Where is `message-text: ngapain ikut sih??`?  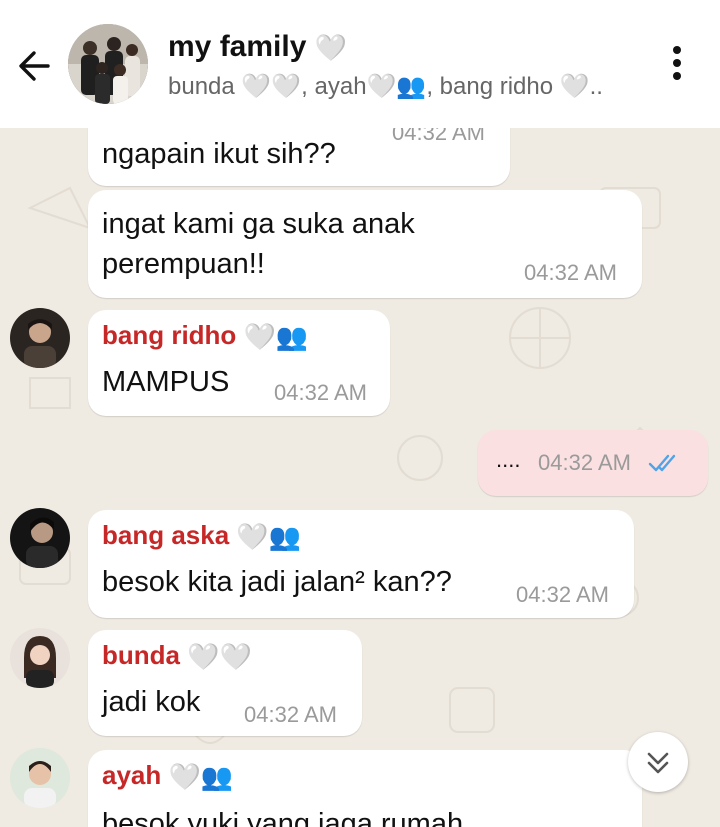 message-text: ngapain ikut sih?? is located at coordinates (219, 154).